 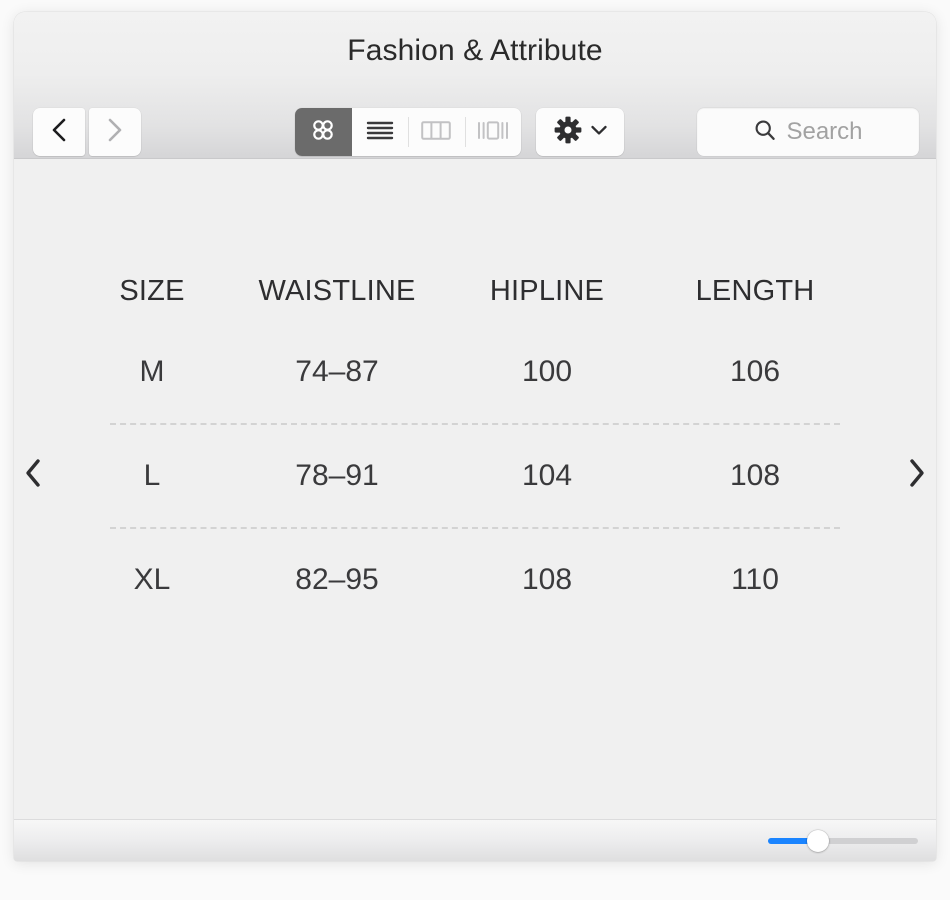 What do you see at coordinates (755, 579) in the screenshot?
I see `cell-length: 110` at bounding box center [755, 579].